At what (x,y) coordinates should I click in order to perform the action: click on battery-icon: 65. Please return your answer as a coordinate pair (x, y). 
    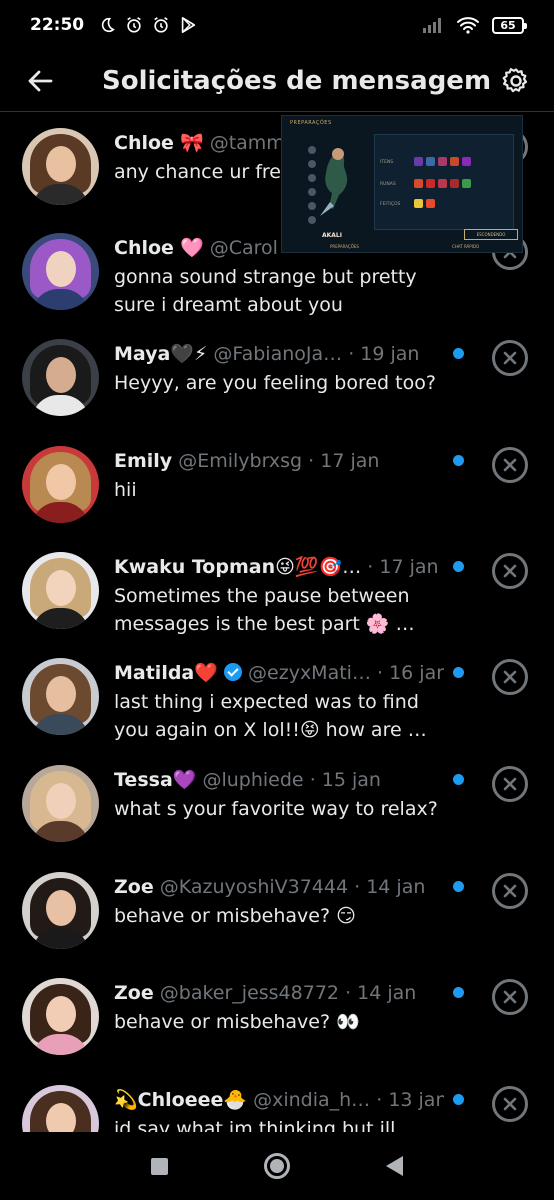
    Looking at the image, I should click on (509, 25).